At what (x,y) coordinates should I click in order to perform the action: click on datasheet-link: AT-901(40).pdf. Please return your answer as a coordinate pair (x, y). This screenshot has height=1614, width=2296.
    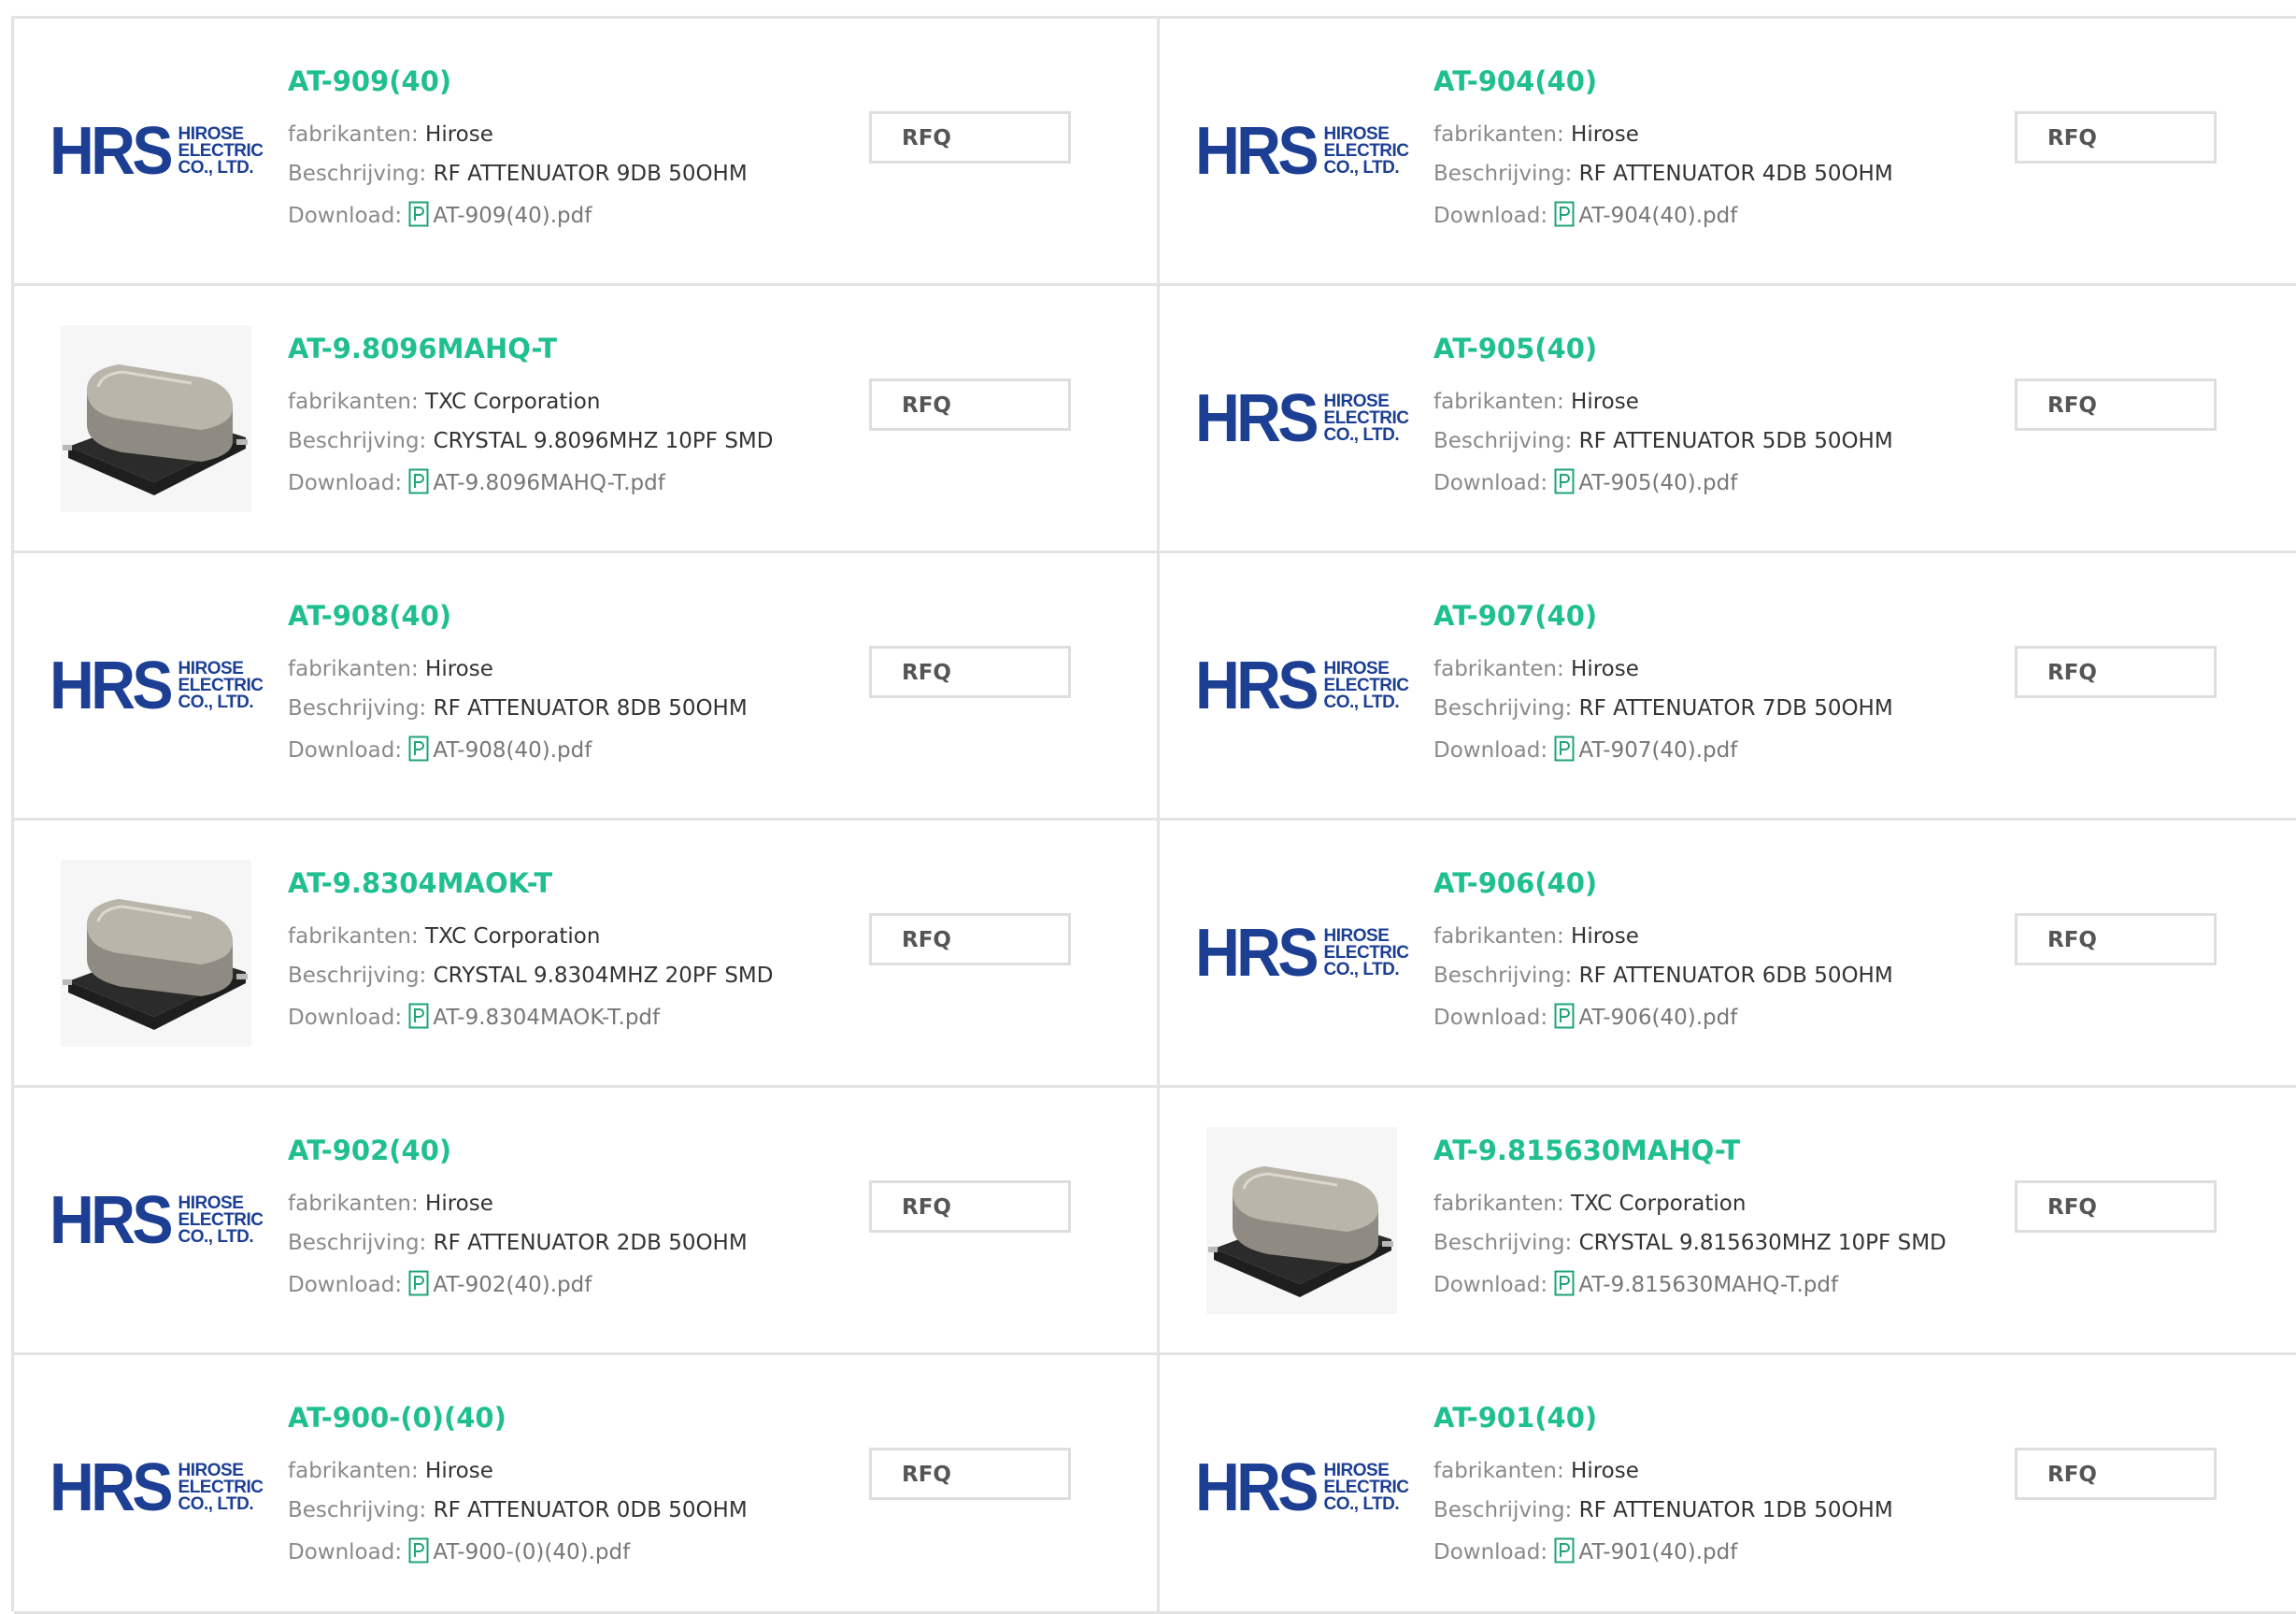
    Looking at the image, I should click on (1657, 1552).